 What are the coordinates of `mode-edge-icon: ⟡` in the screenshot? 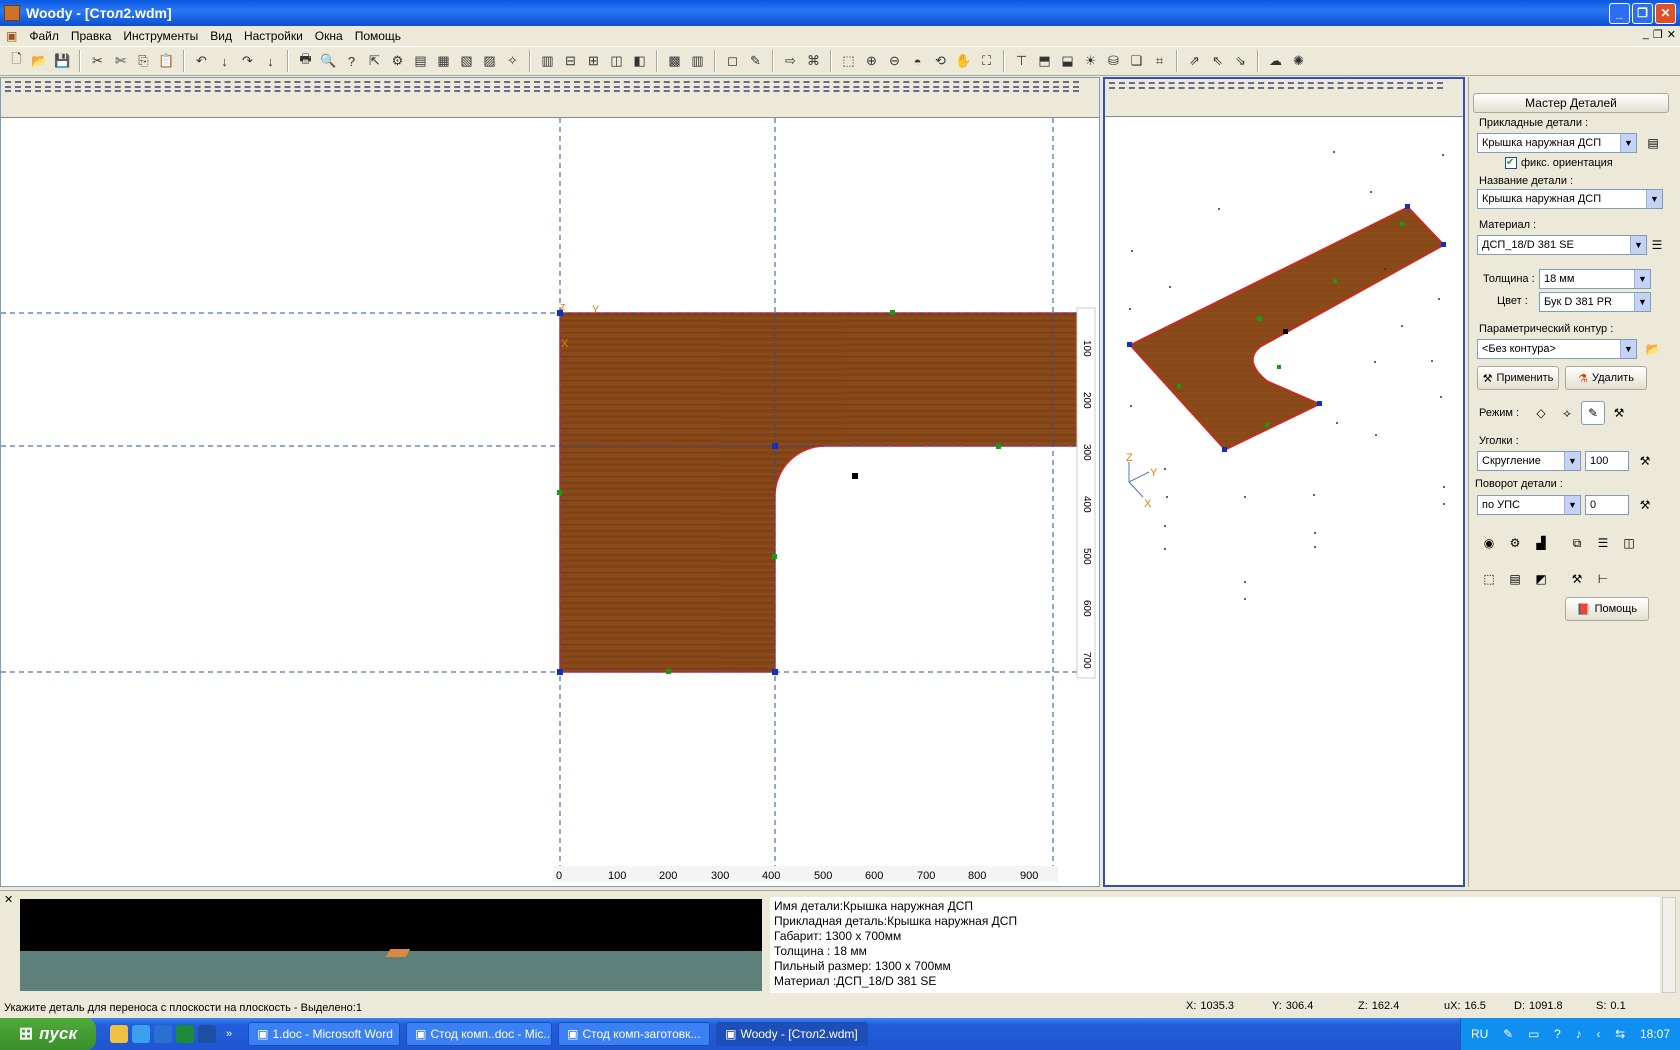 It's located at (1567, 413).